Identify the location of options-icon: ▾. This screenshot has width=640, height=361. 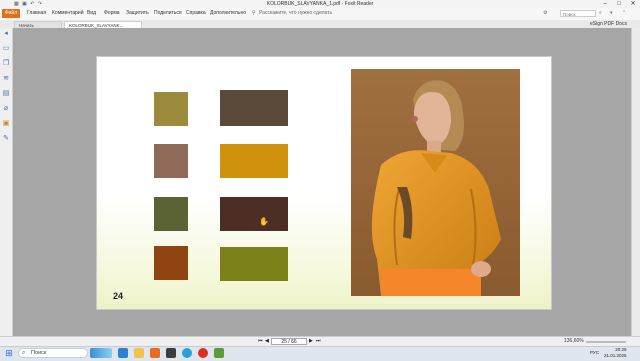
(611, 13).